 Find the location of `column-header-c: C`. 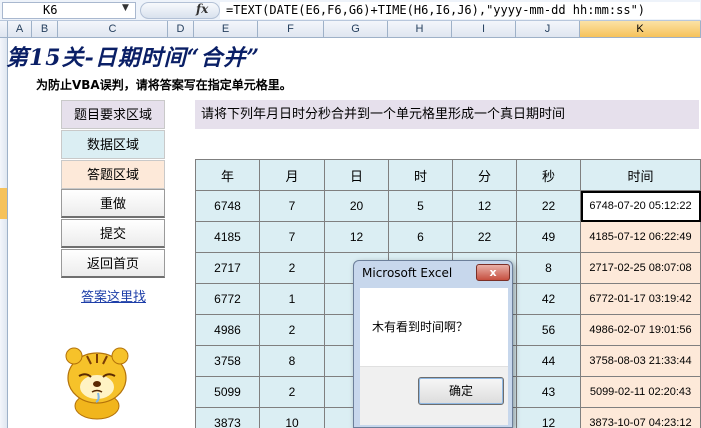

column-header-c: C is located at coordinates (113, 29).